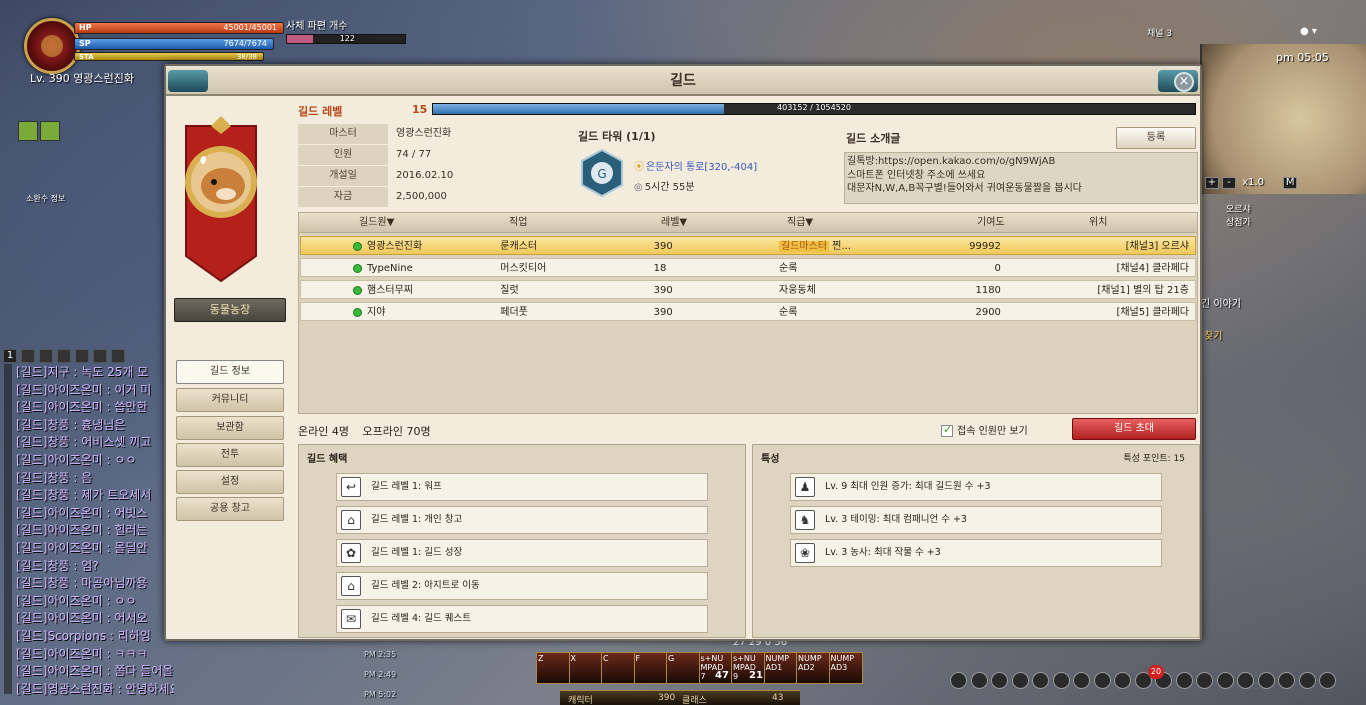 This screenshot has height=705, width=1366. I want to click on skill-slot: C, so click(618, 668).